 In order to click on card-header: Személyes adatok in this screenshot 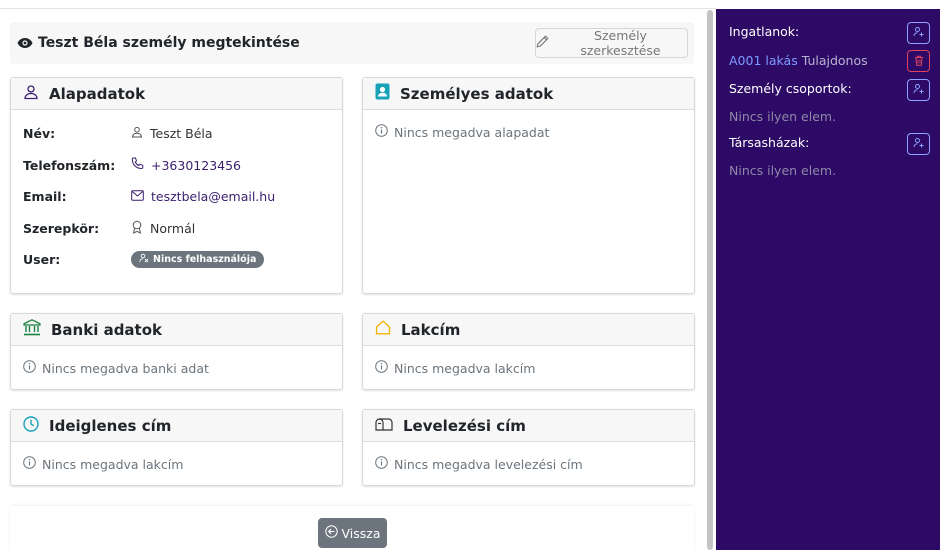, I will do `click(528, 94)`.